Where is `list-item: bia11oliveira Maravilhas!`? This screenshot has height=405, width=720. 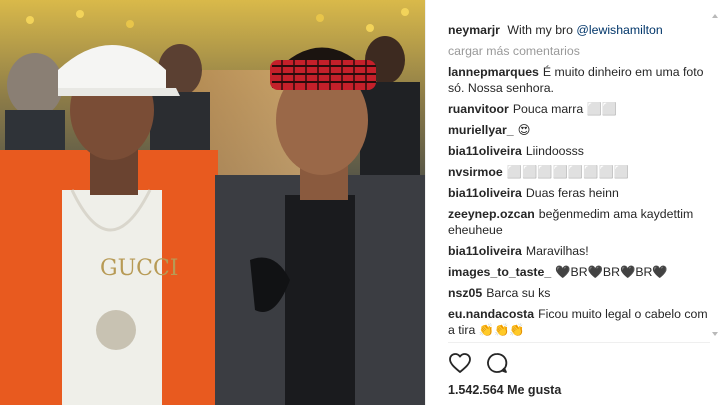
list-item: bia11oliveira Maravilhas! is located at coordinates (579, 251).